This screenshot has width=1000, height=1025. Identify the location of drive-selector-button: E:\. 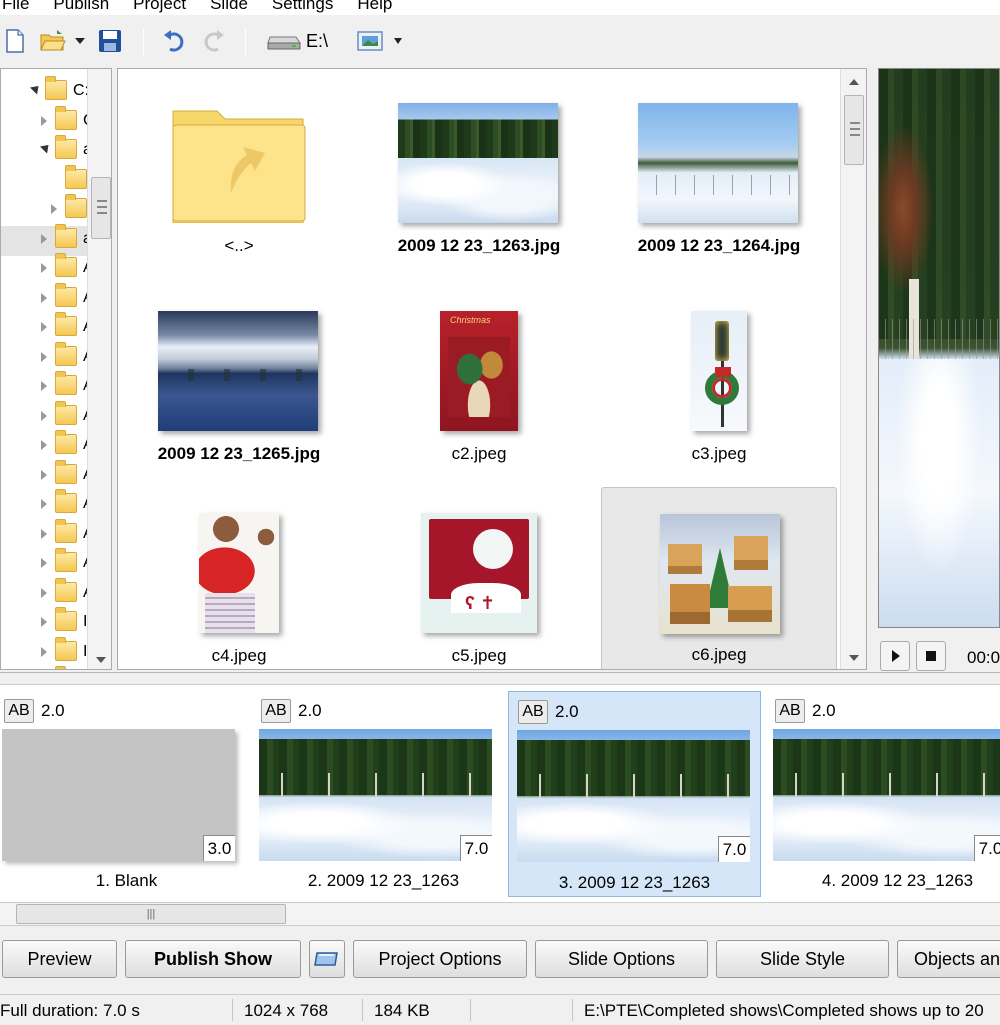
(302, 41).